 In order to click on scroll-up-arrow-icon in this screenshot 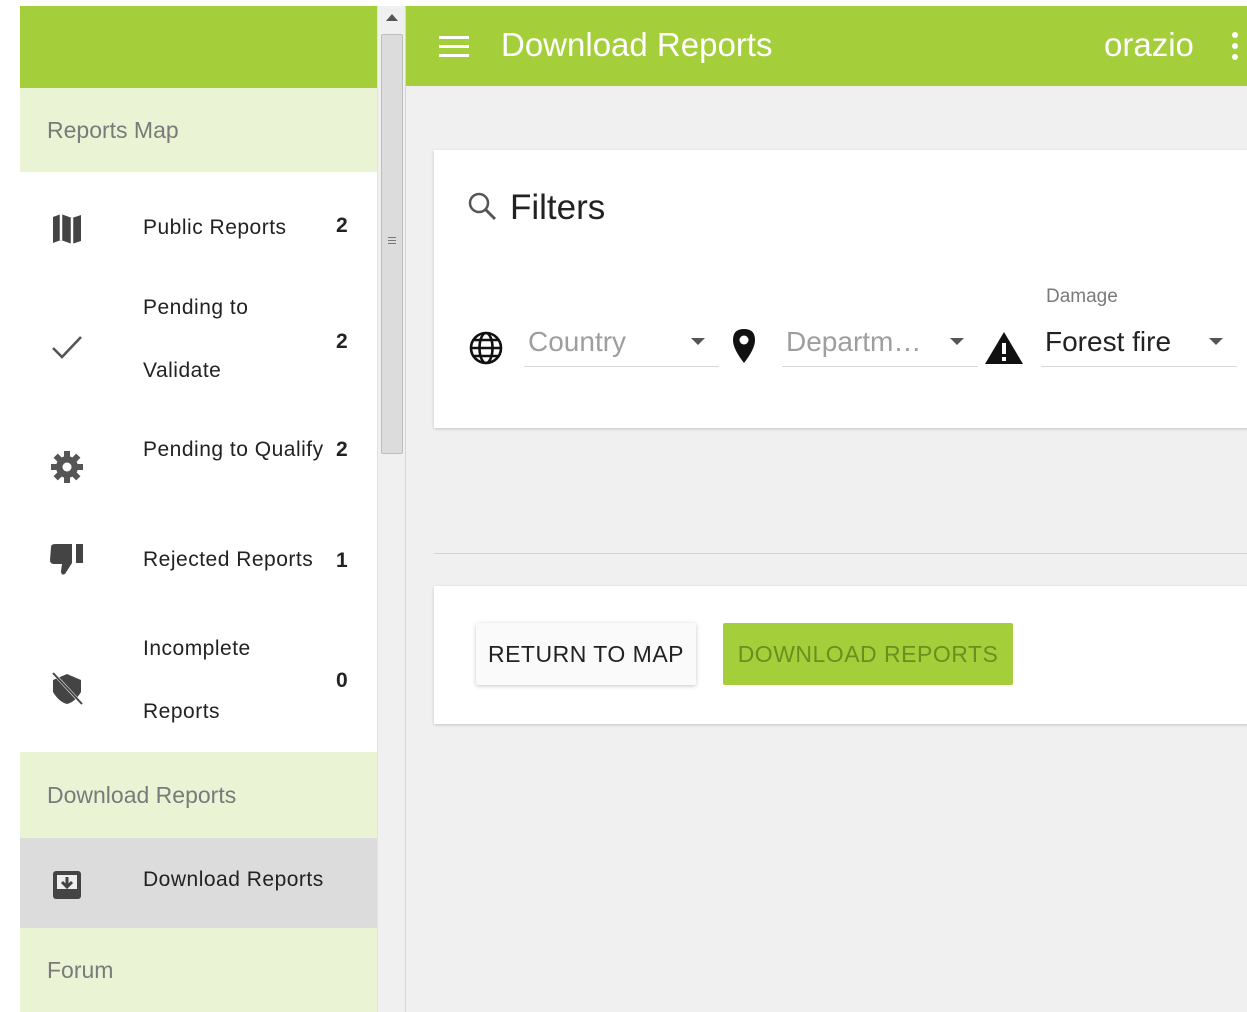, I will do `click(392, 17)`.